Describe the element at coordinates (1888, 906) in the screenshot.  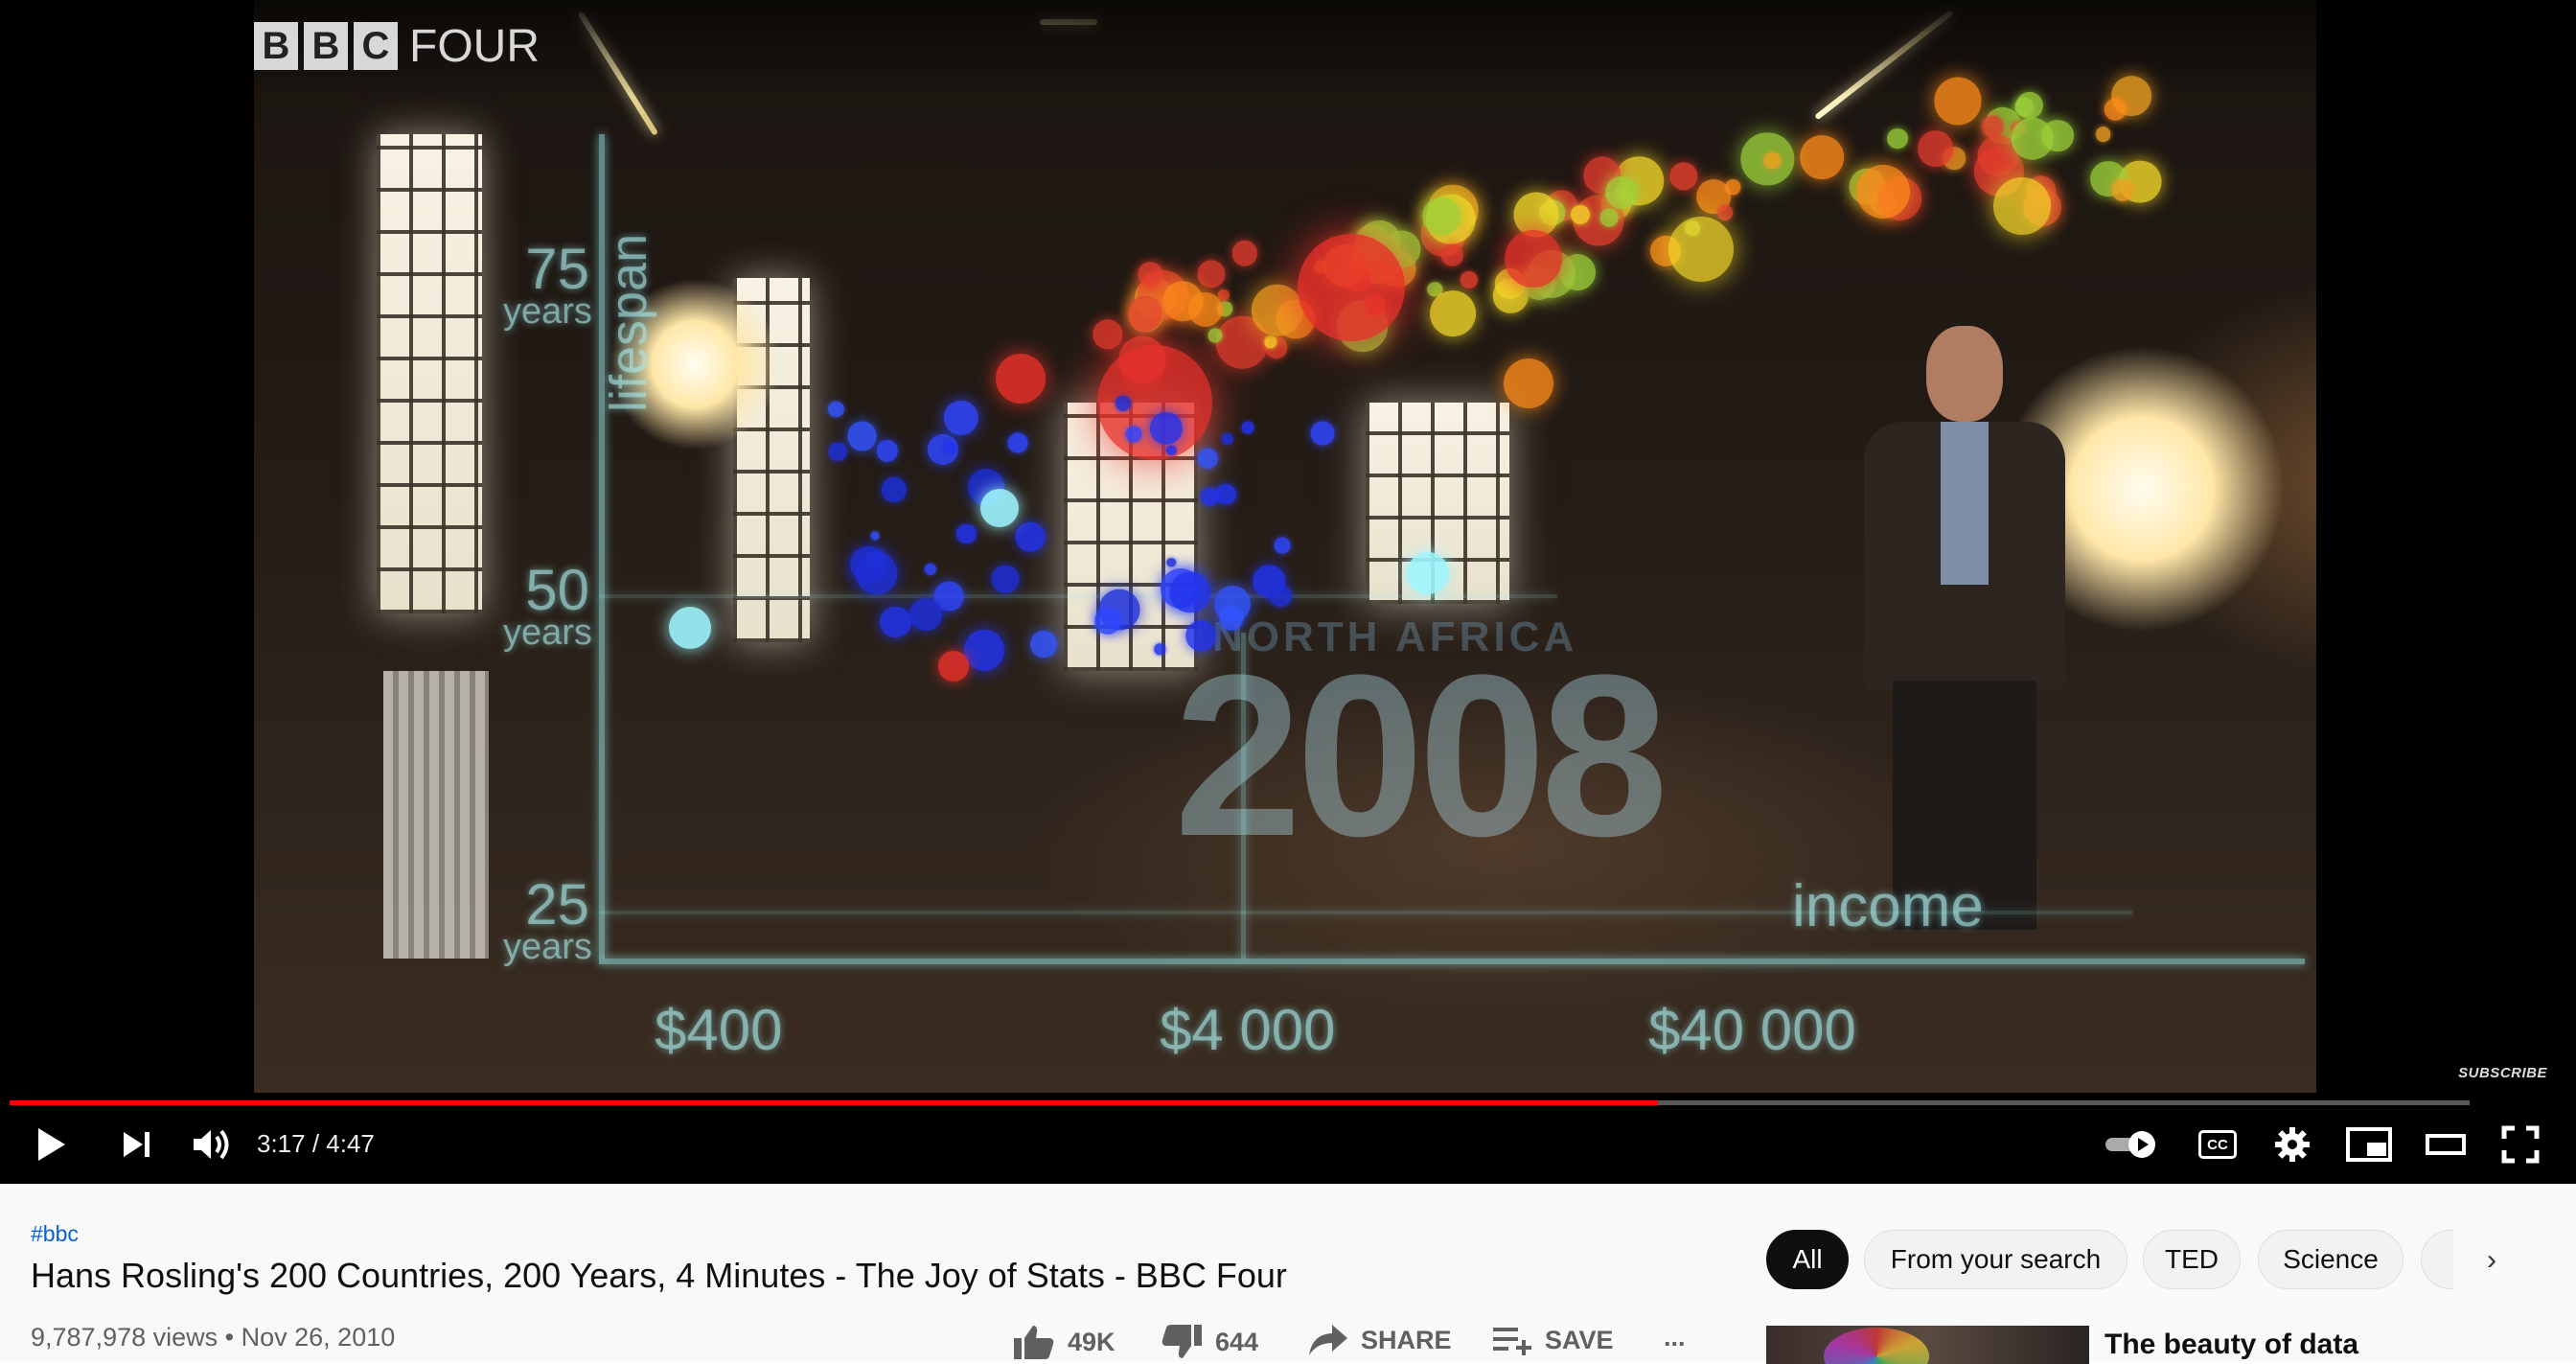
I see `x-axis-label: income` at that location.